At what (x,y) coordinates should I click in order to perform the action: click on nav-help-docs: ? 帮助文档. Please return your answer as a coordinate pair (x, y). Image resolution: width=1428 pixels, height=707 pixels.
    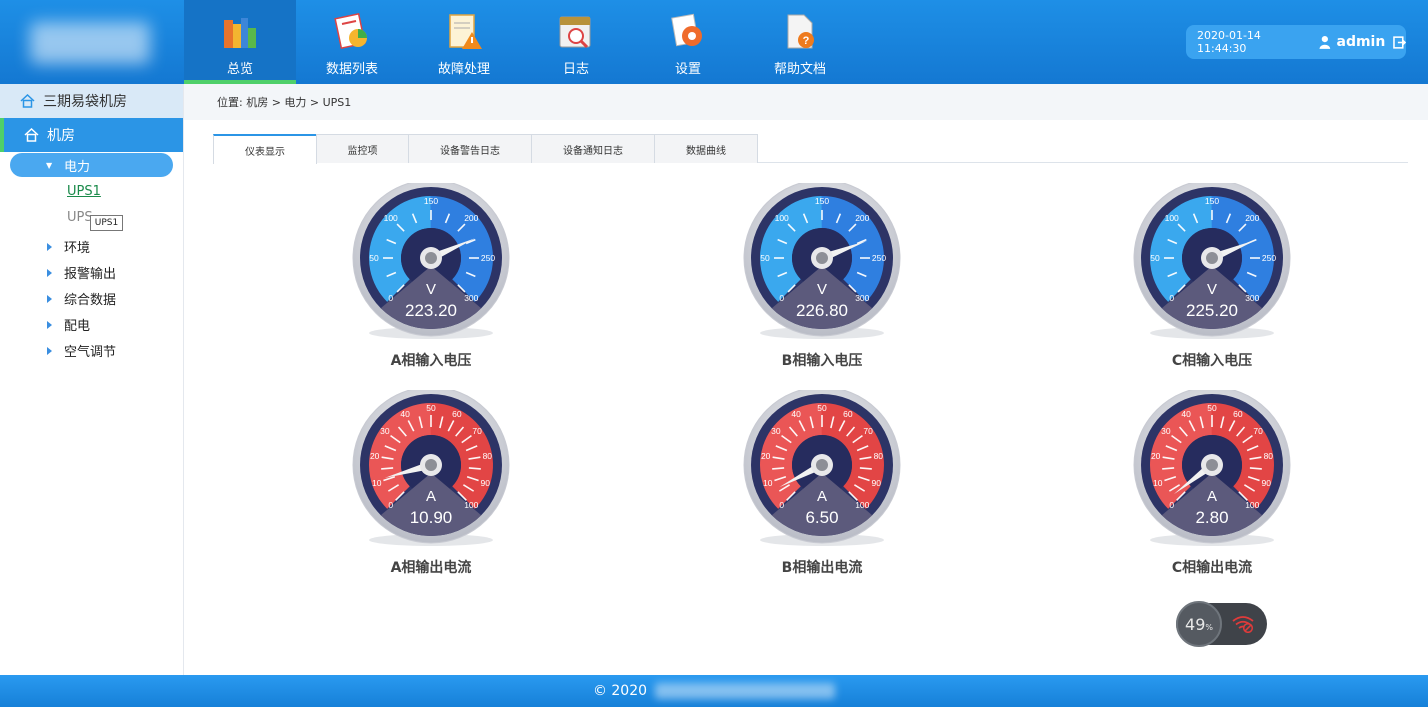
    Looking at the image, I should click on (800, 42).